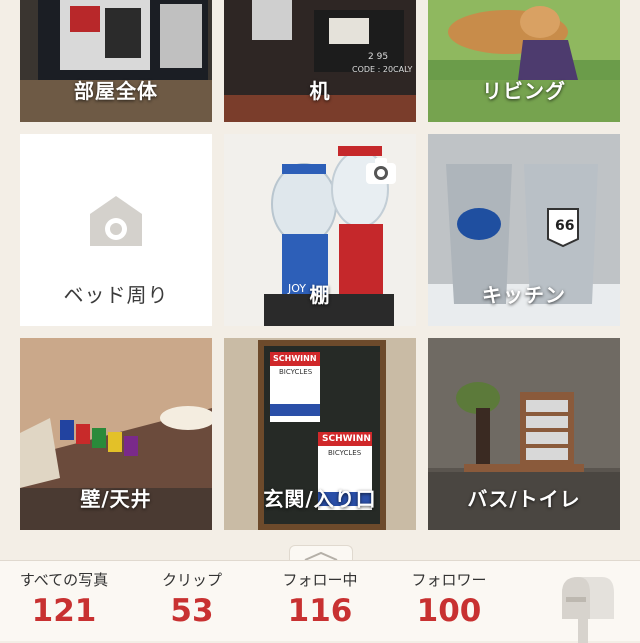 This screenshot has width=640, height=643. I want to click on desk-code-text-2: CODE : 20CALY, so click(382, 69).